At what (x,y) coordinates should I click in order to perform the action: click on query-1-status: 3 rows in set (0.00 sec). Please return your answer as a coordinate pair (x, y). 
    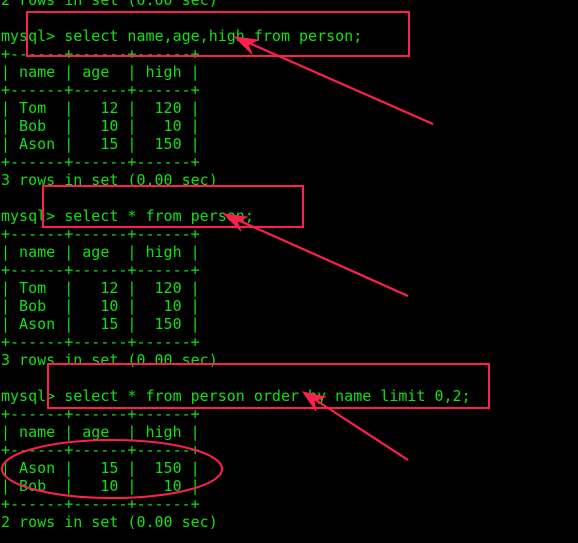
    Looking at the image, I should click on (109, 180).